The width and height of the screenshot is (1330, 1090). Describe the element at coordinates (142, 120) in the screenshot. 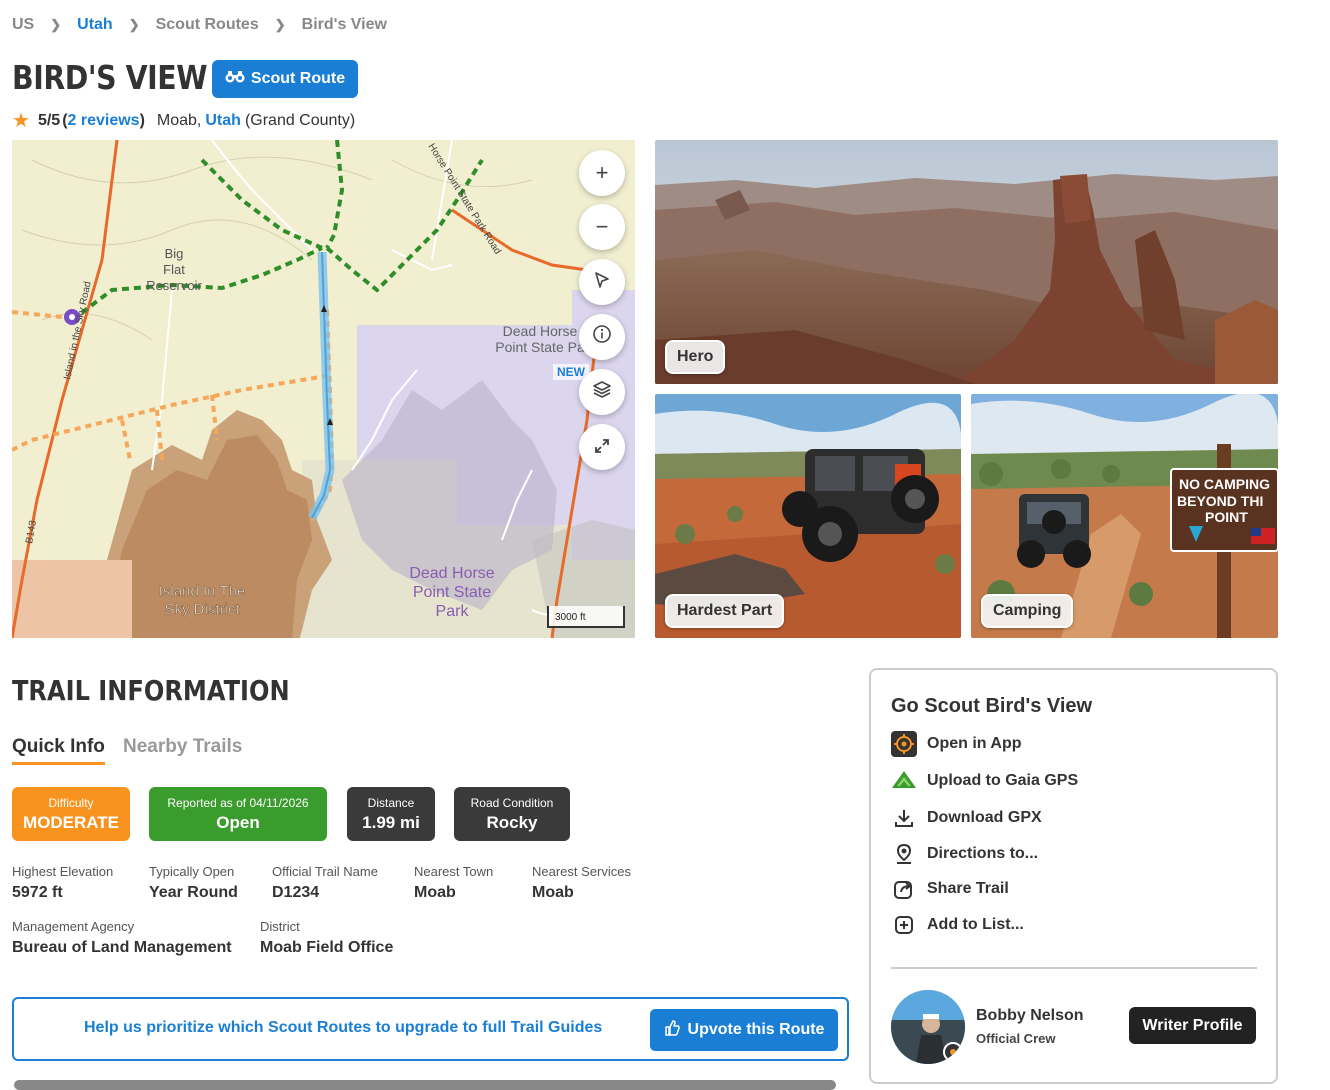

I see `paren-close: )` at that location.